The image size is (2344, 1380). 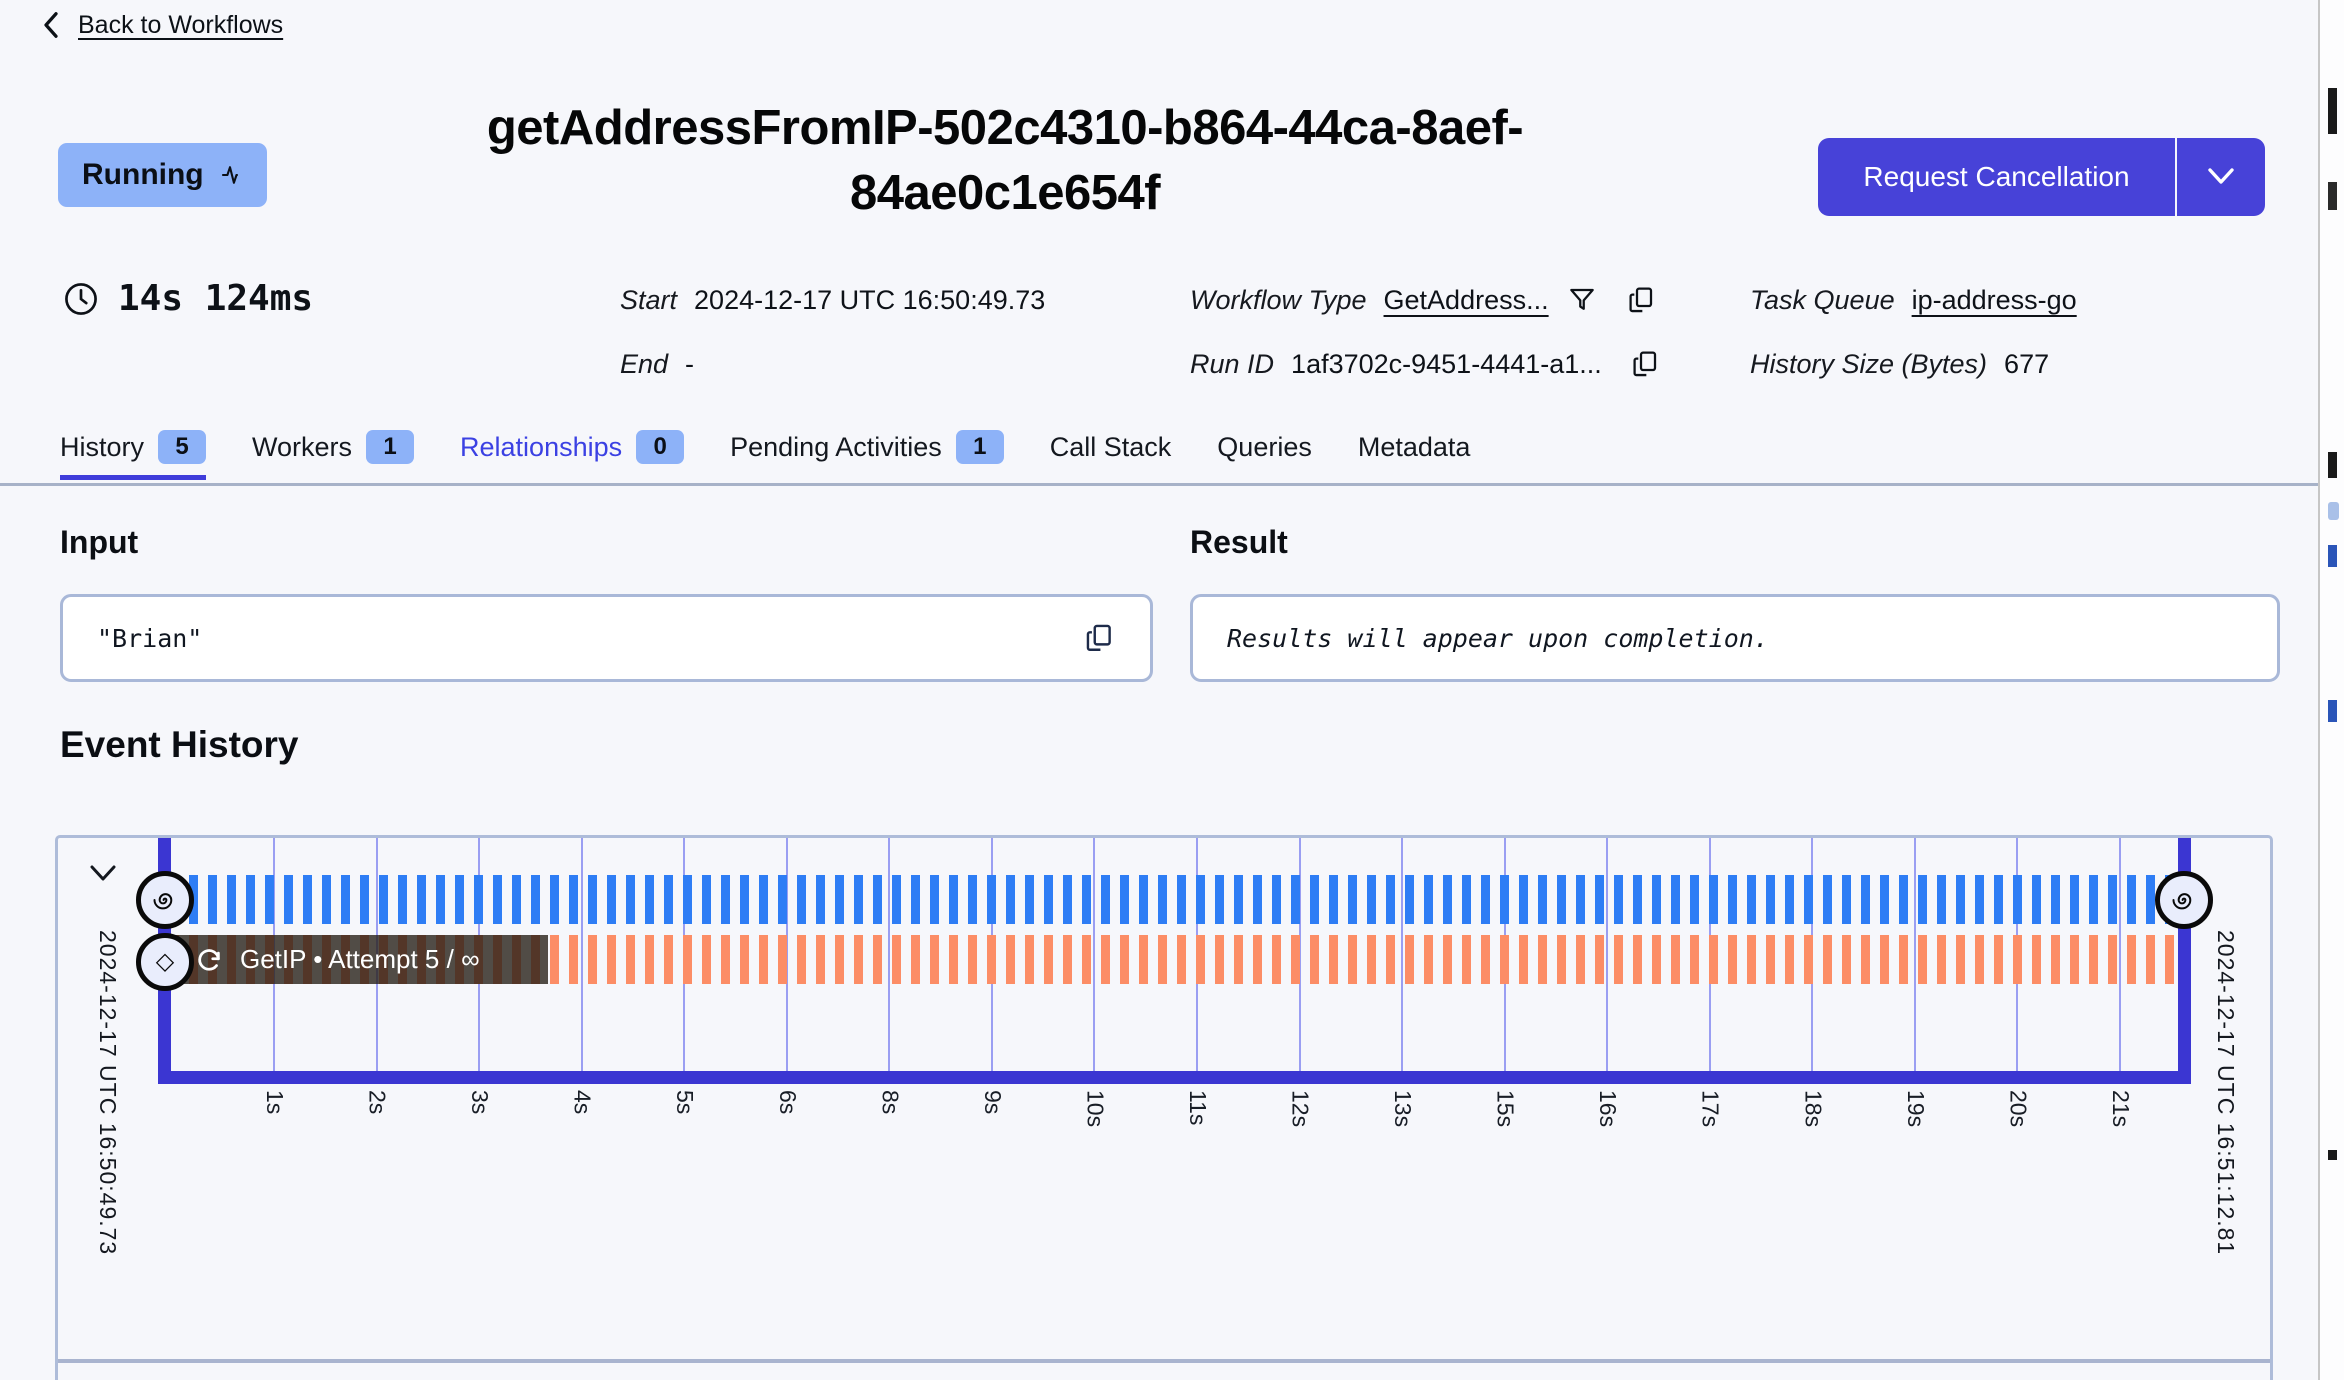 I want to click on activity-label-chip: GetIP • Attempt 5 / ∞, so click(x=359, y=959).